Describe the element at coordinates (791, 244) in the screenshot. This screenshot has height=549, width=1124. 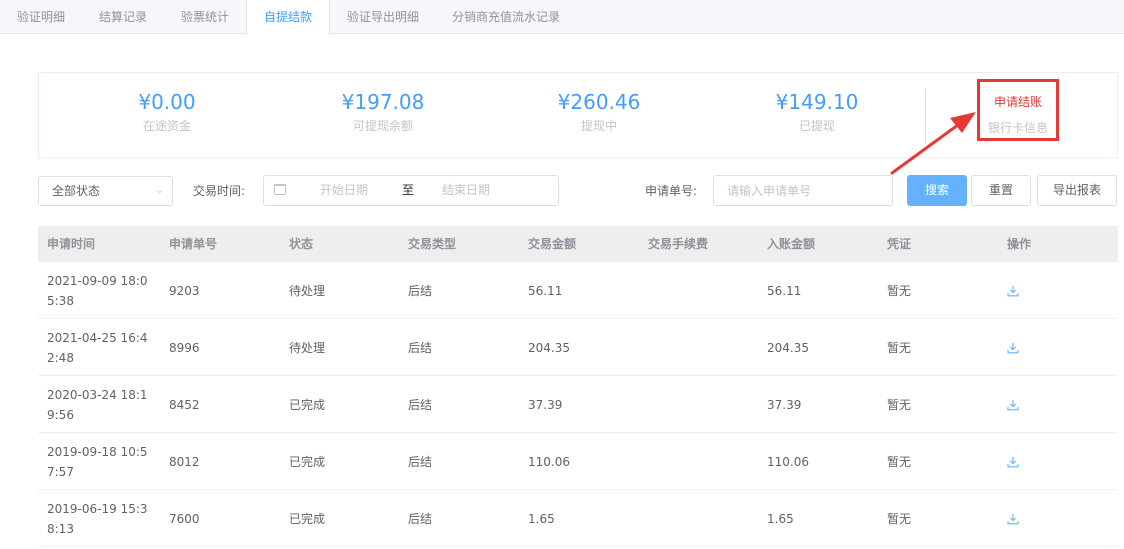
I see `column-header: 入账金额` at that location.